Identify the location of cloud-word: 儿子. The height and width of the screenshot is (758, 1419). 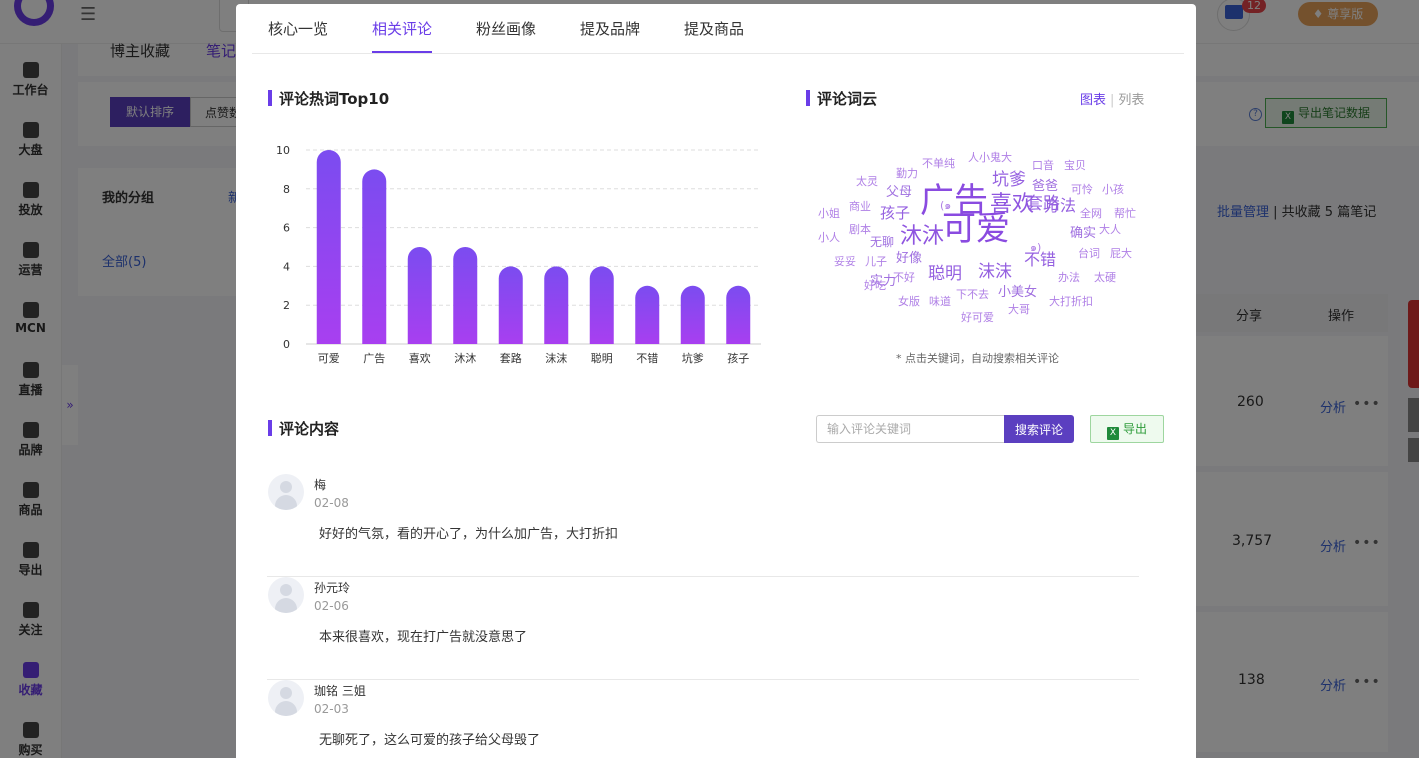
(876, 261).